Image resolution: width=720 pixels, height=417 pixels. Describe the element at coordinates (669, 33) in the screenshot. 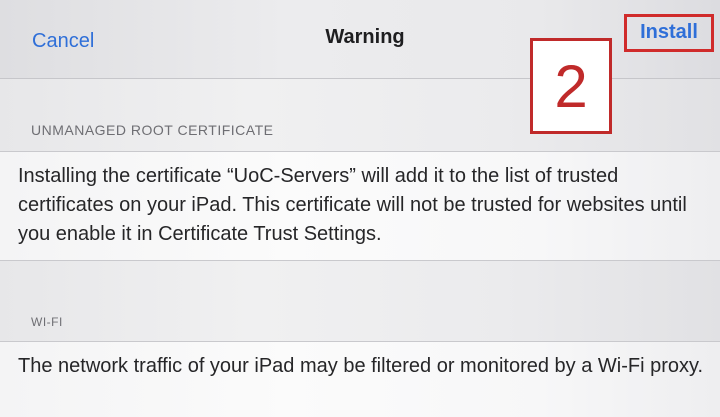

I see `install-button: Install` at that location.